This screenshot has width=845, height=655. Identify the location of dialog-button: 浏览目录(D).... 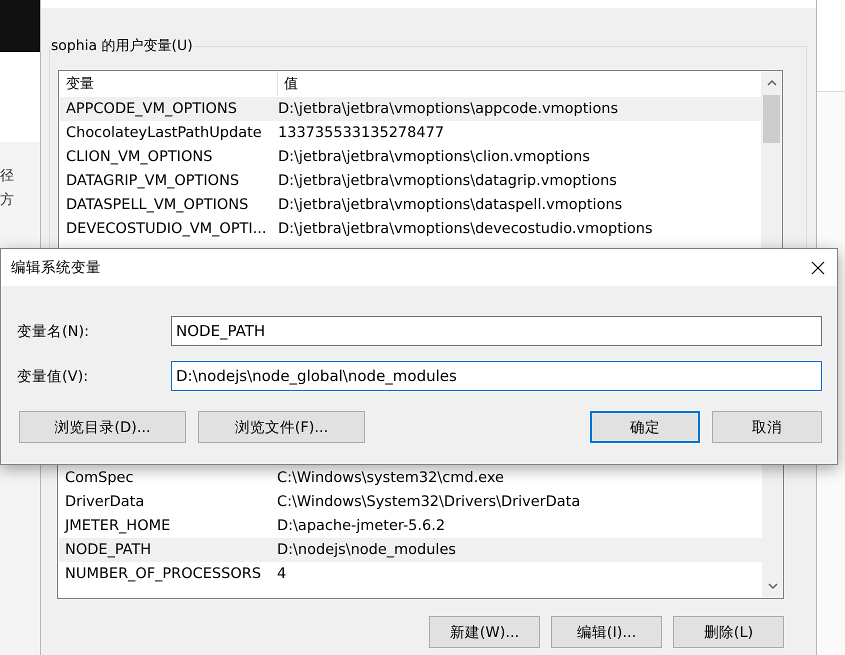
(102, 427).